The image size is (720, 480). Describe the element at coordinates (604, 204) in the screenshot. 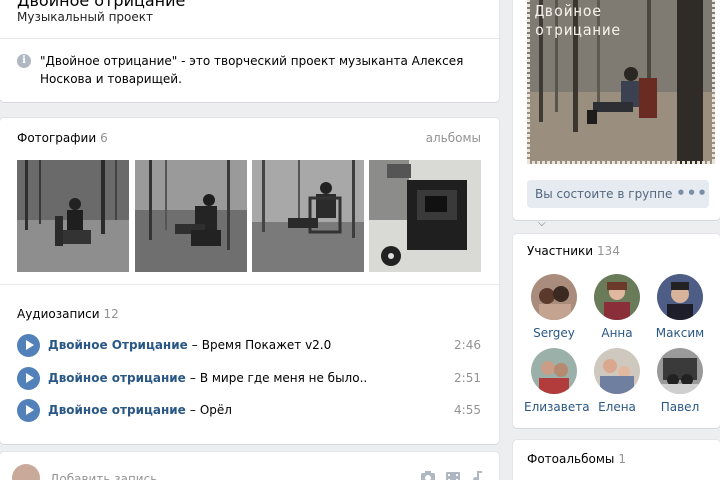

I see `membership-button: Вы состоите в группе ⌵` at that location.